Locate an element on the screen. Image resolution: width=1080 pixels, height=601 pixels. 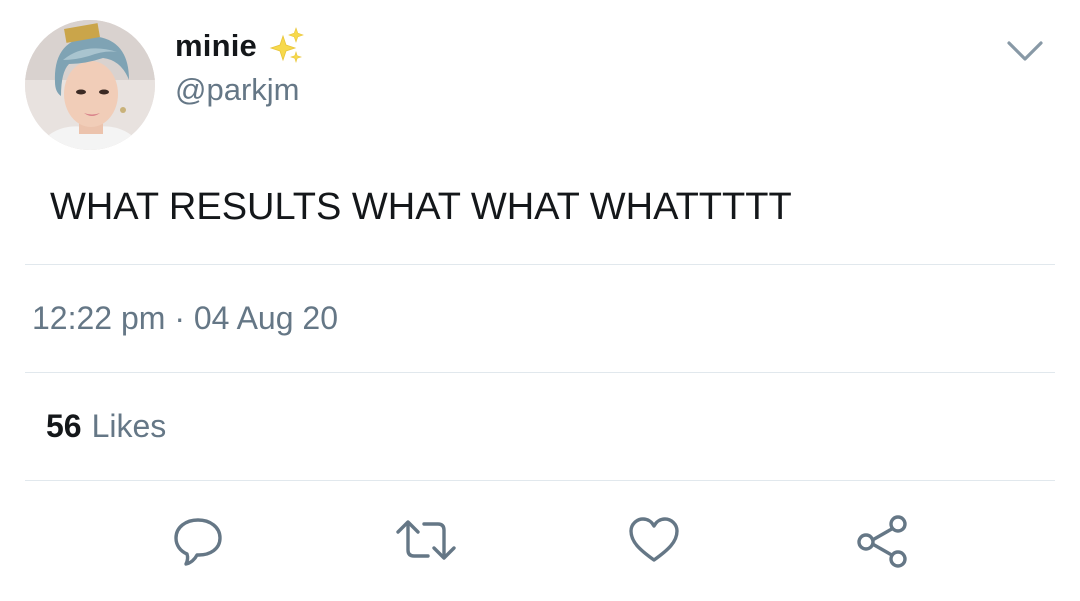
retweet-button is located at coordinates (426, 542).